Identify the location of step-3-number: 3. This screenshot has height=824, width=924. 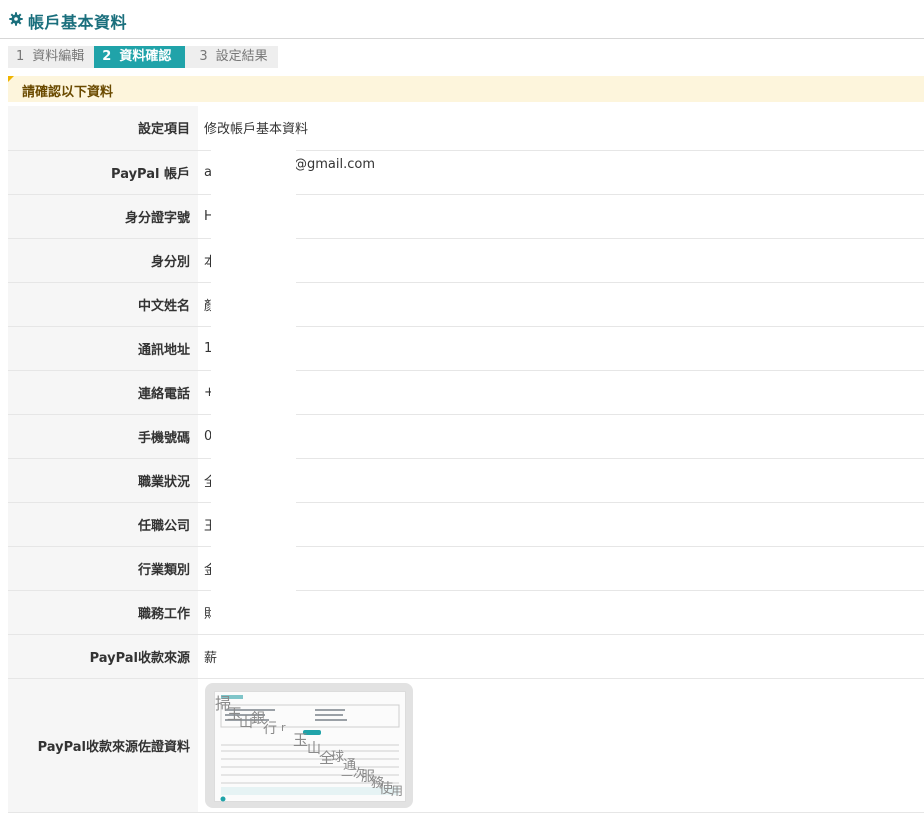
(203, 56).